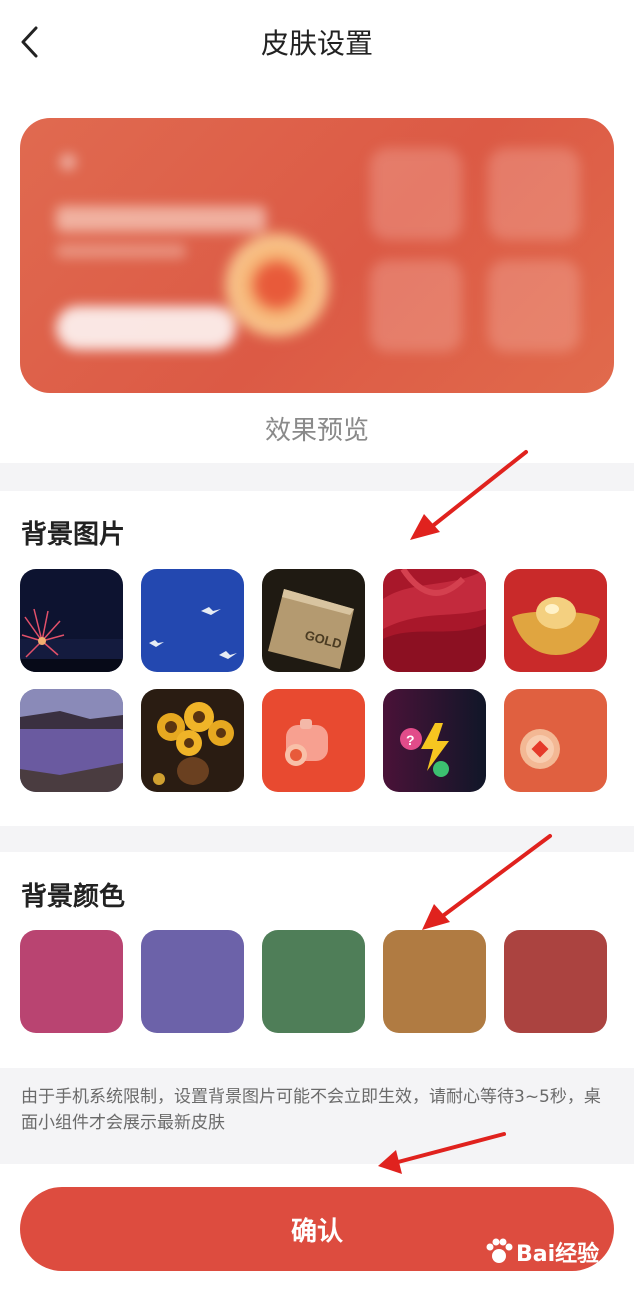  I want to click on header-bar: 皮肤设置, so click(317, 43).